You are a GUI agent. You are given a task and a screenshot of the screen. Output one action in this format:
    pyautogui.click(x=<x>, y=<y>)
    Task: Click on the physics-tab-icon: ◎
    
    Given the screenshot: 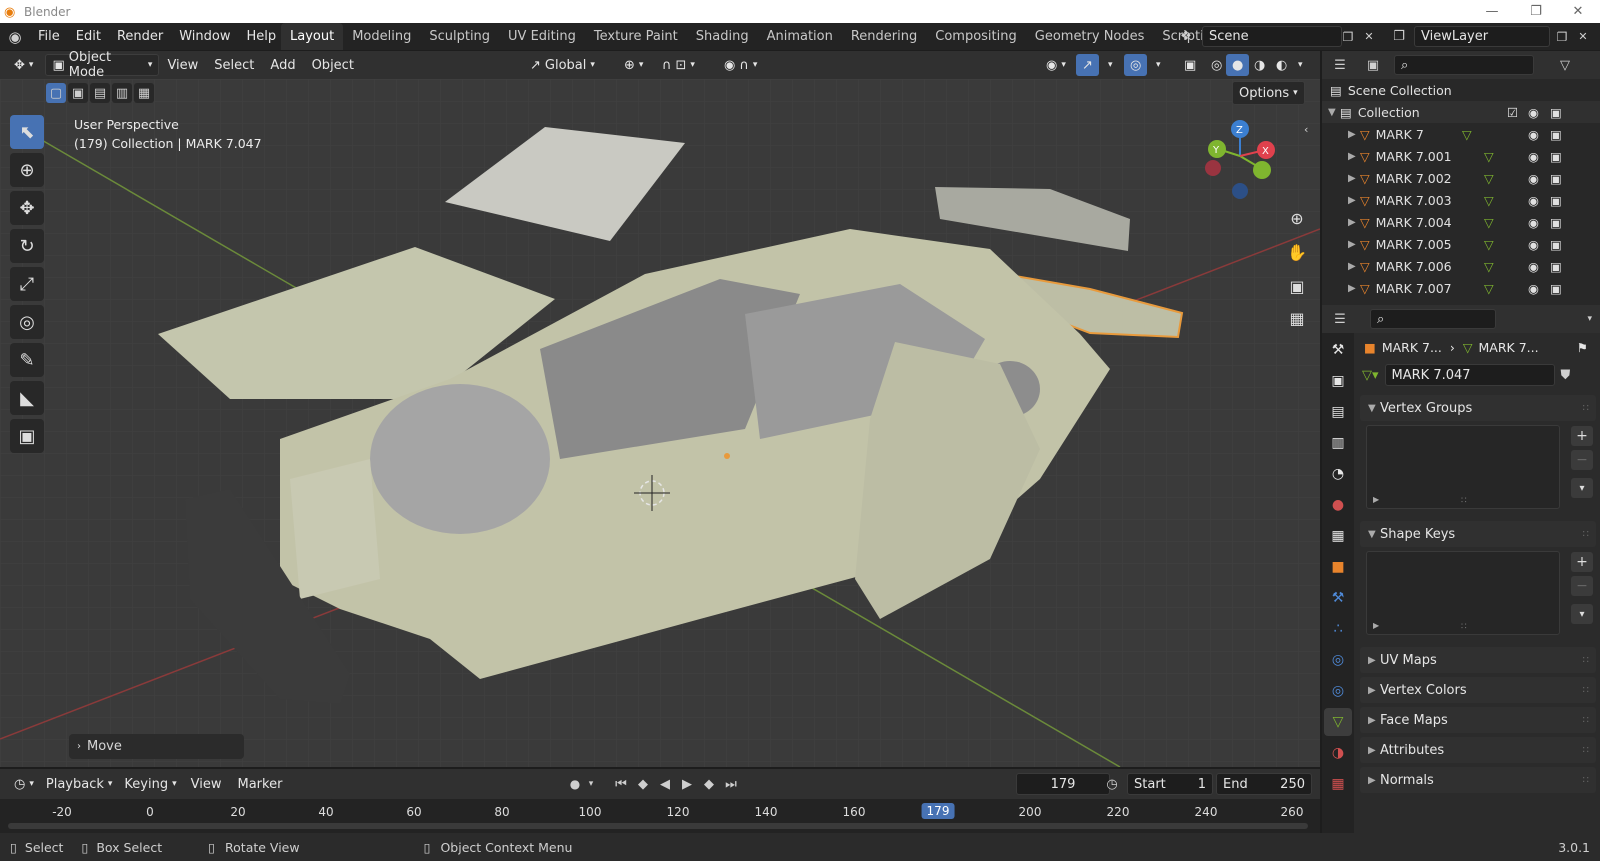 What is the action you would take?
    pyautogui.click(x=1338, y=660)
    